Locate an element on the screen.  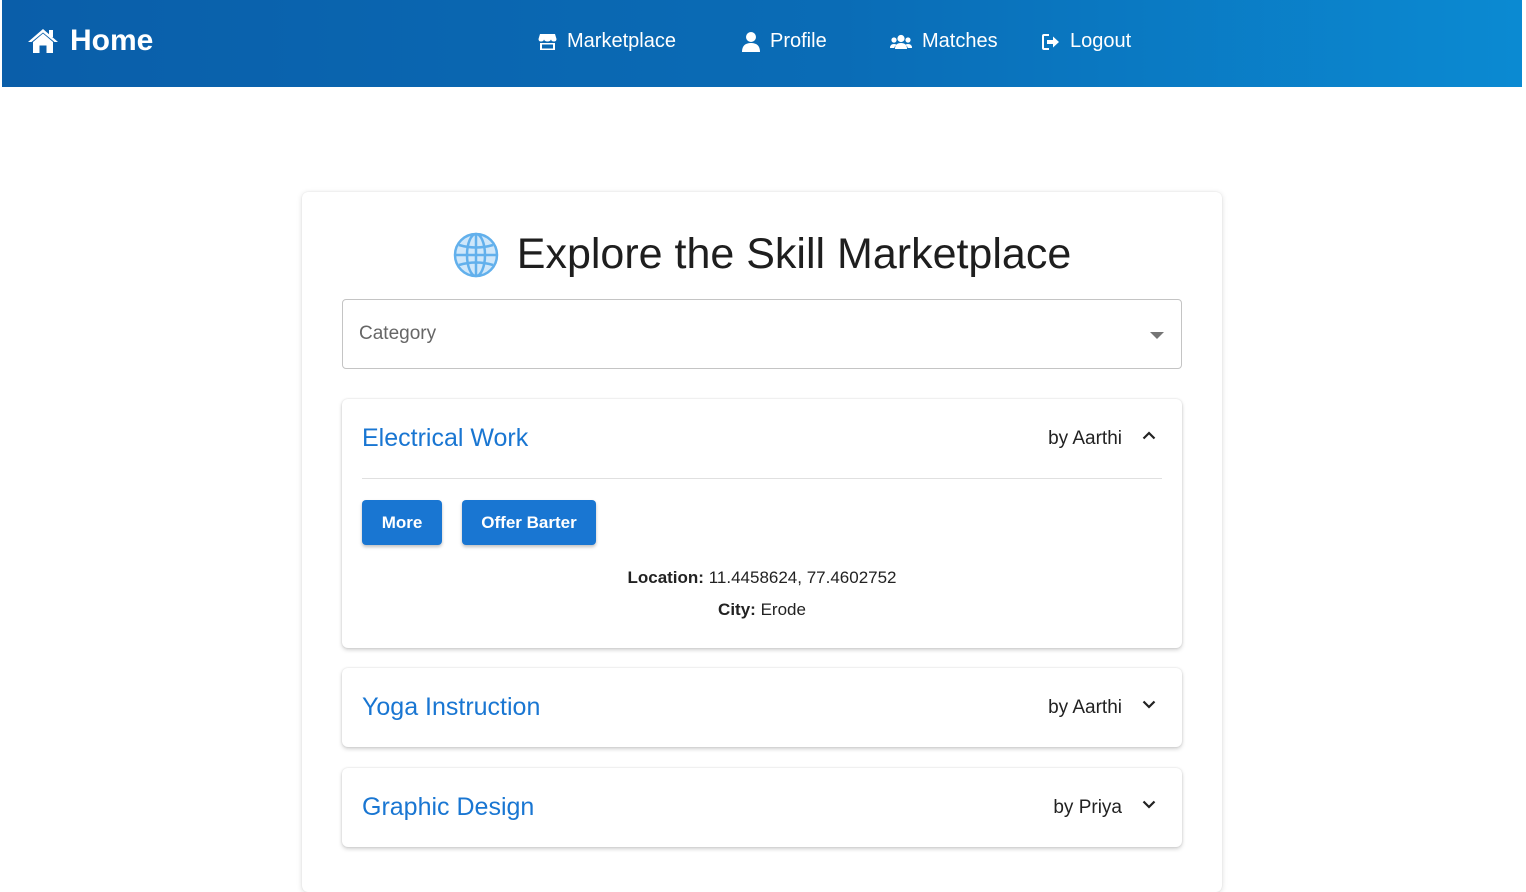
category-select: Category is located at coordinates (762, 334).